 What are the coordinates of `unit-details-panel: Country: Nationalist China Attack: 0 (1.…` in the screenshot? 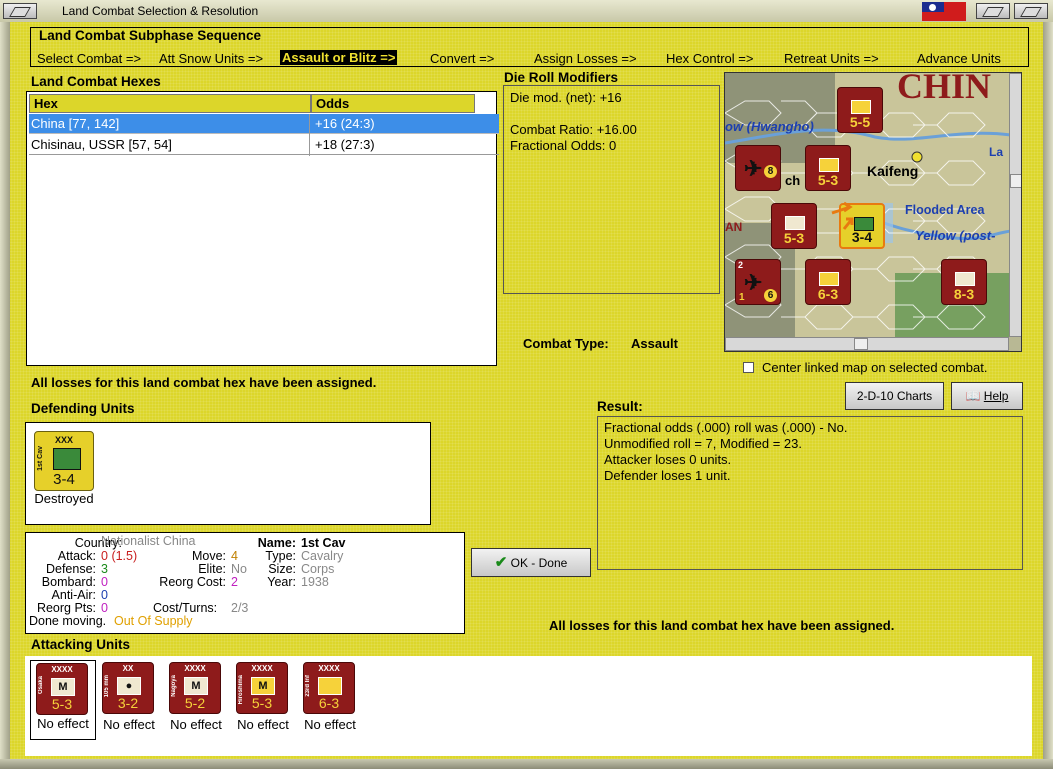 It's located at (245, 583).